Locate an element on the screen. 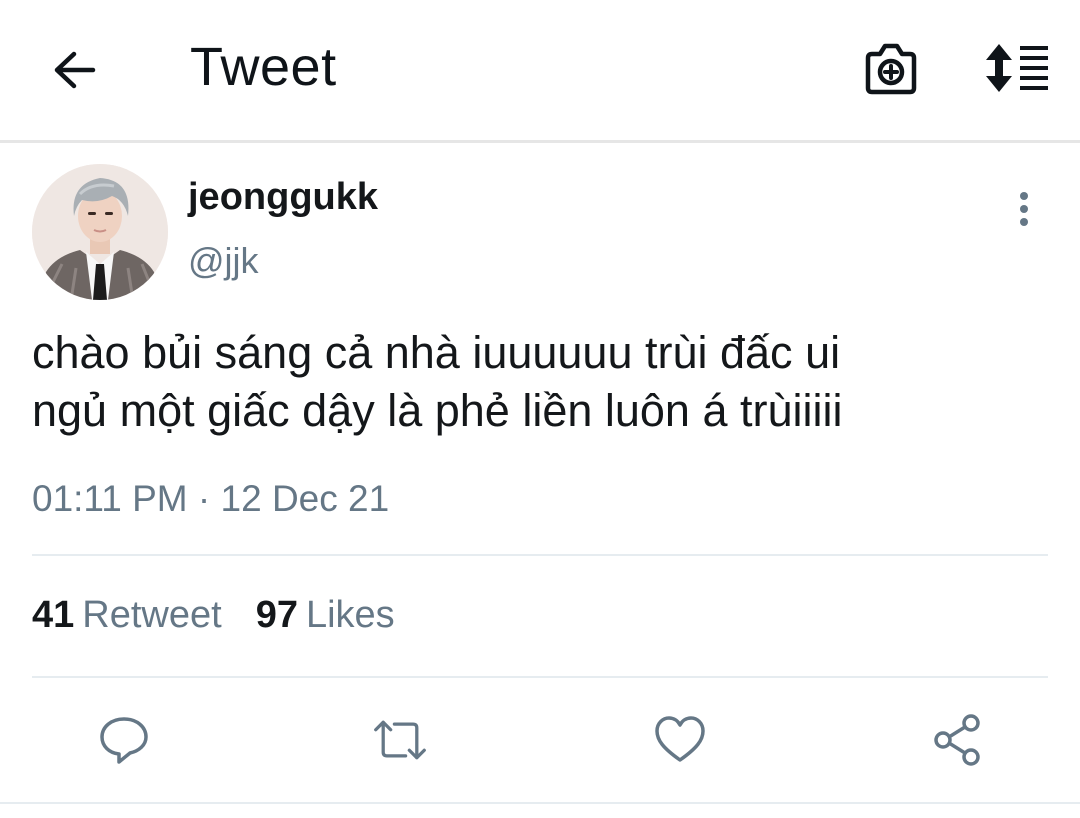 The height and width of the screenshot is (818, 1080). tweet-text-line: chào bủi sáng cả nhà iuuuuuu trùi đấc ui is located at coordinates (436, 352).